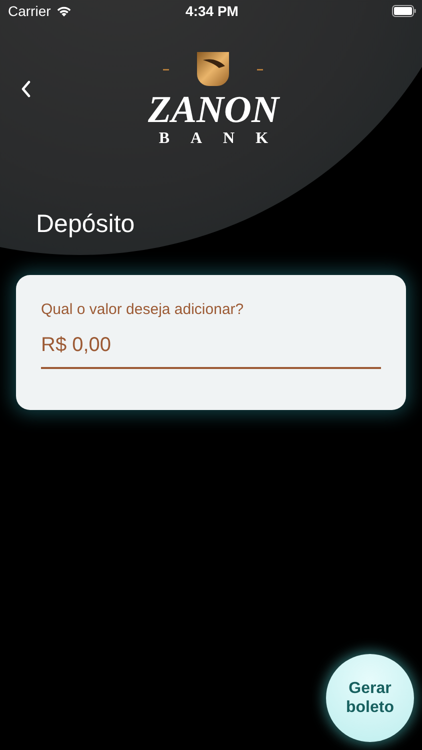 This screenshot has height=750, width=422. I want to click on generate-boleto-button: Gerar boleto, so click(370, 698).